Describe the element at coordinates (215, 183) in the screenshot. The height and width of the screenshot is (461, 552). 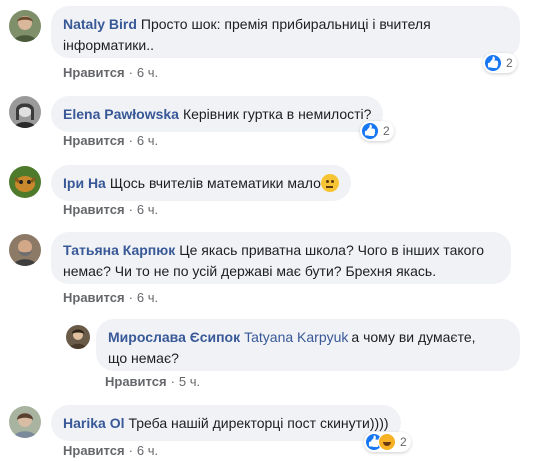
I see `comment-text: Щось вчителів математики мало` at that location.